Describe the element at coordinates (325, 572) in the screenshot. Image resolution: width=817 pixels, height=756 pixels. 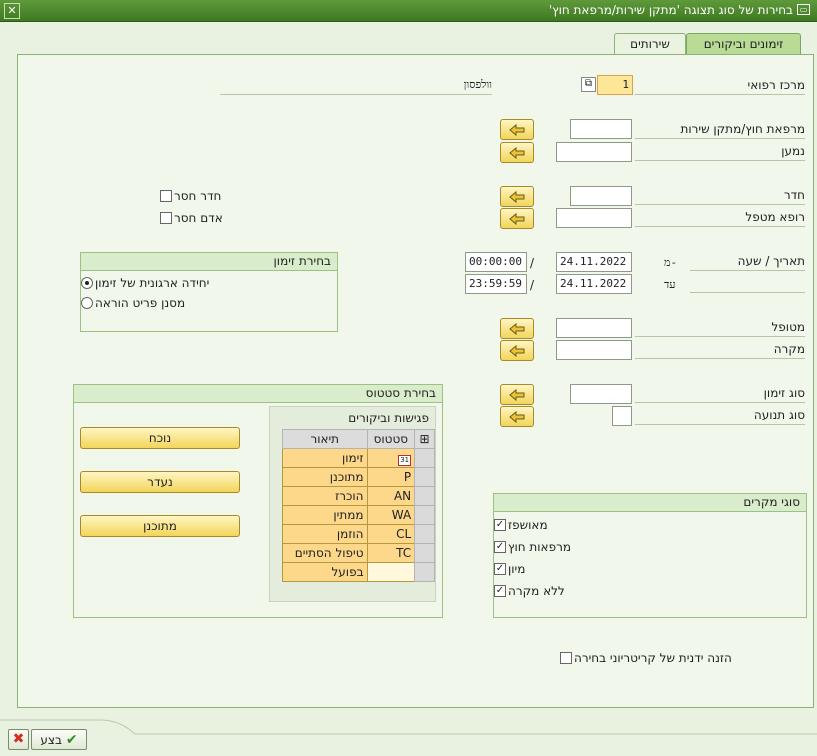
I see `description-cell: בפועל` at that location.